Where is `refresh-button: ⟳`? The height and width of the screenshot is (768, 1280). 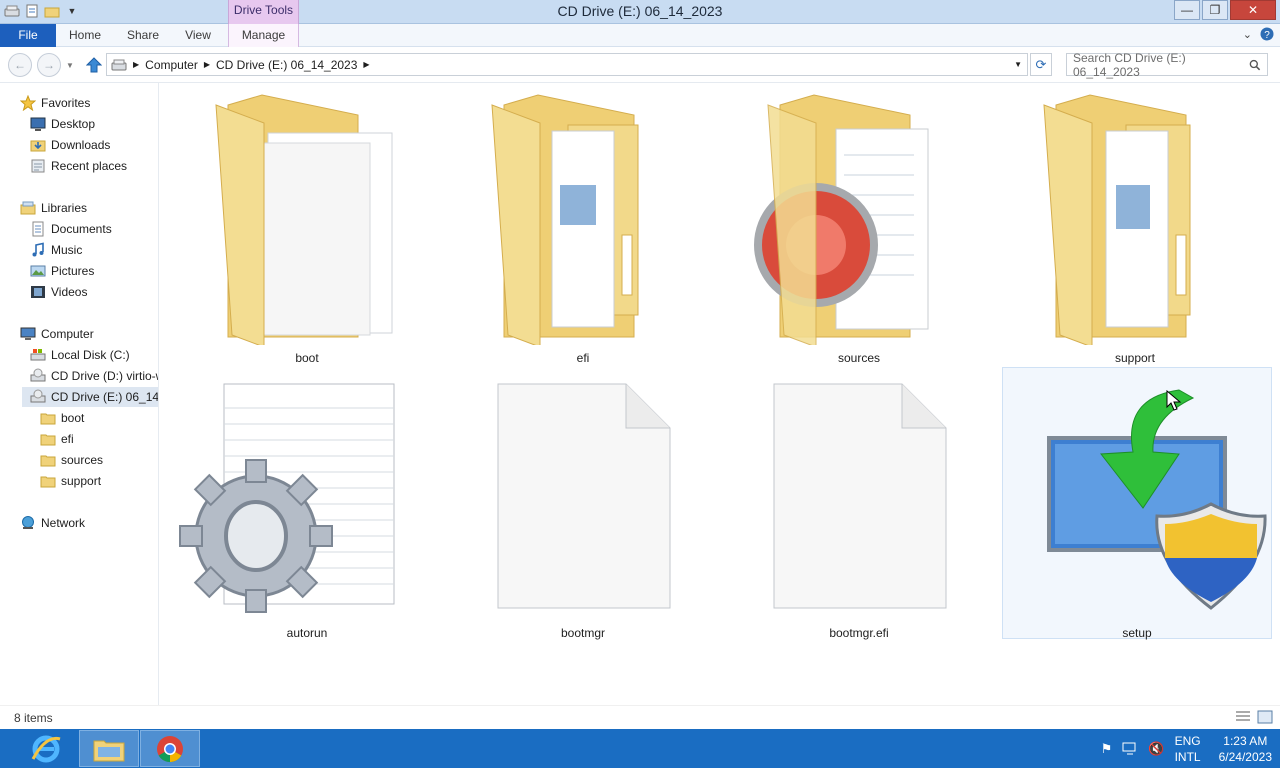 refresh-button: ⟳ is located at coordinates (1041, 64).